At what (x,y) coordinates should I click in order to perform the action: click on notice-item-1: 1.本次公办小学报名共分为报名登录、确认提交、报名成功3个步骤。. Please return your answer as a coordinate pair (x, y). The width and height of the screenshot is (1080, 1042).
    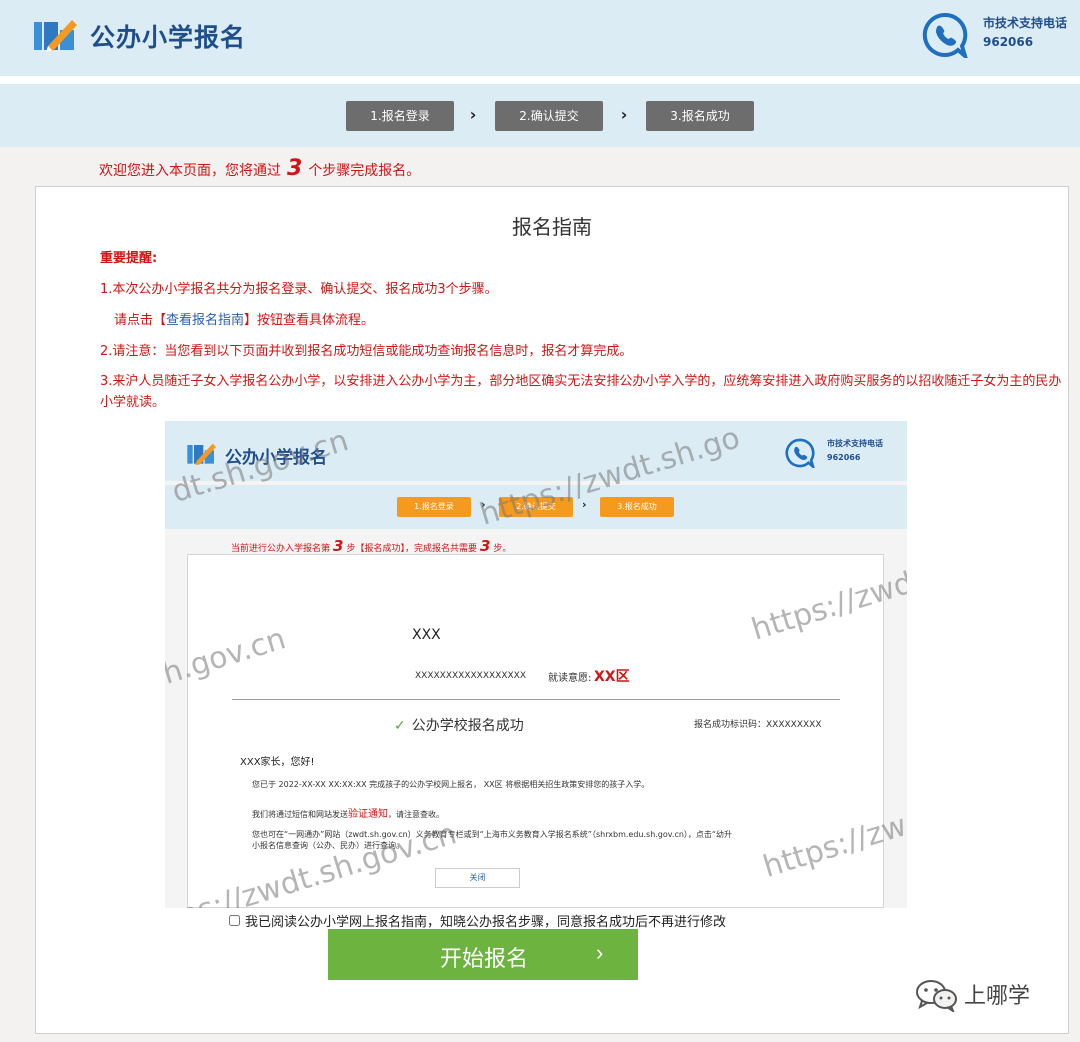
    Looking at the image, I should click on (299, 289).